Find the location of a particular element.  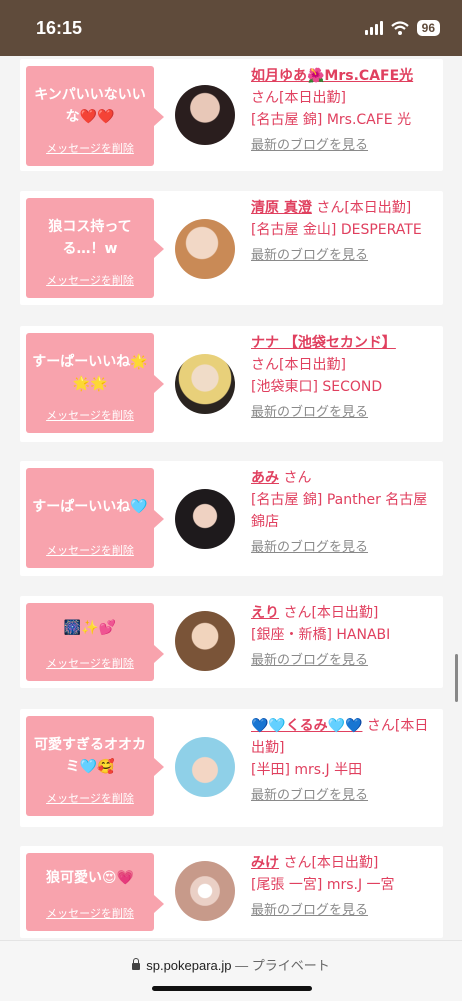

shop-name: [池袋東口] SECOND is located at coordinates (317, 387).